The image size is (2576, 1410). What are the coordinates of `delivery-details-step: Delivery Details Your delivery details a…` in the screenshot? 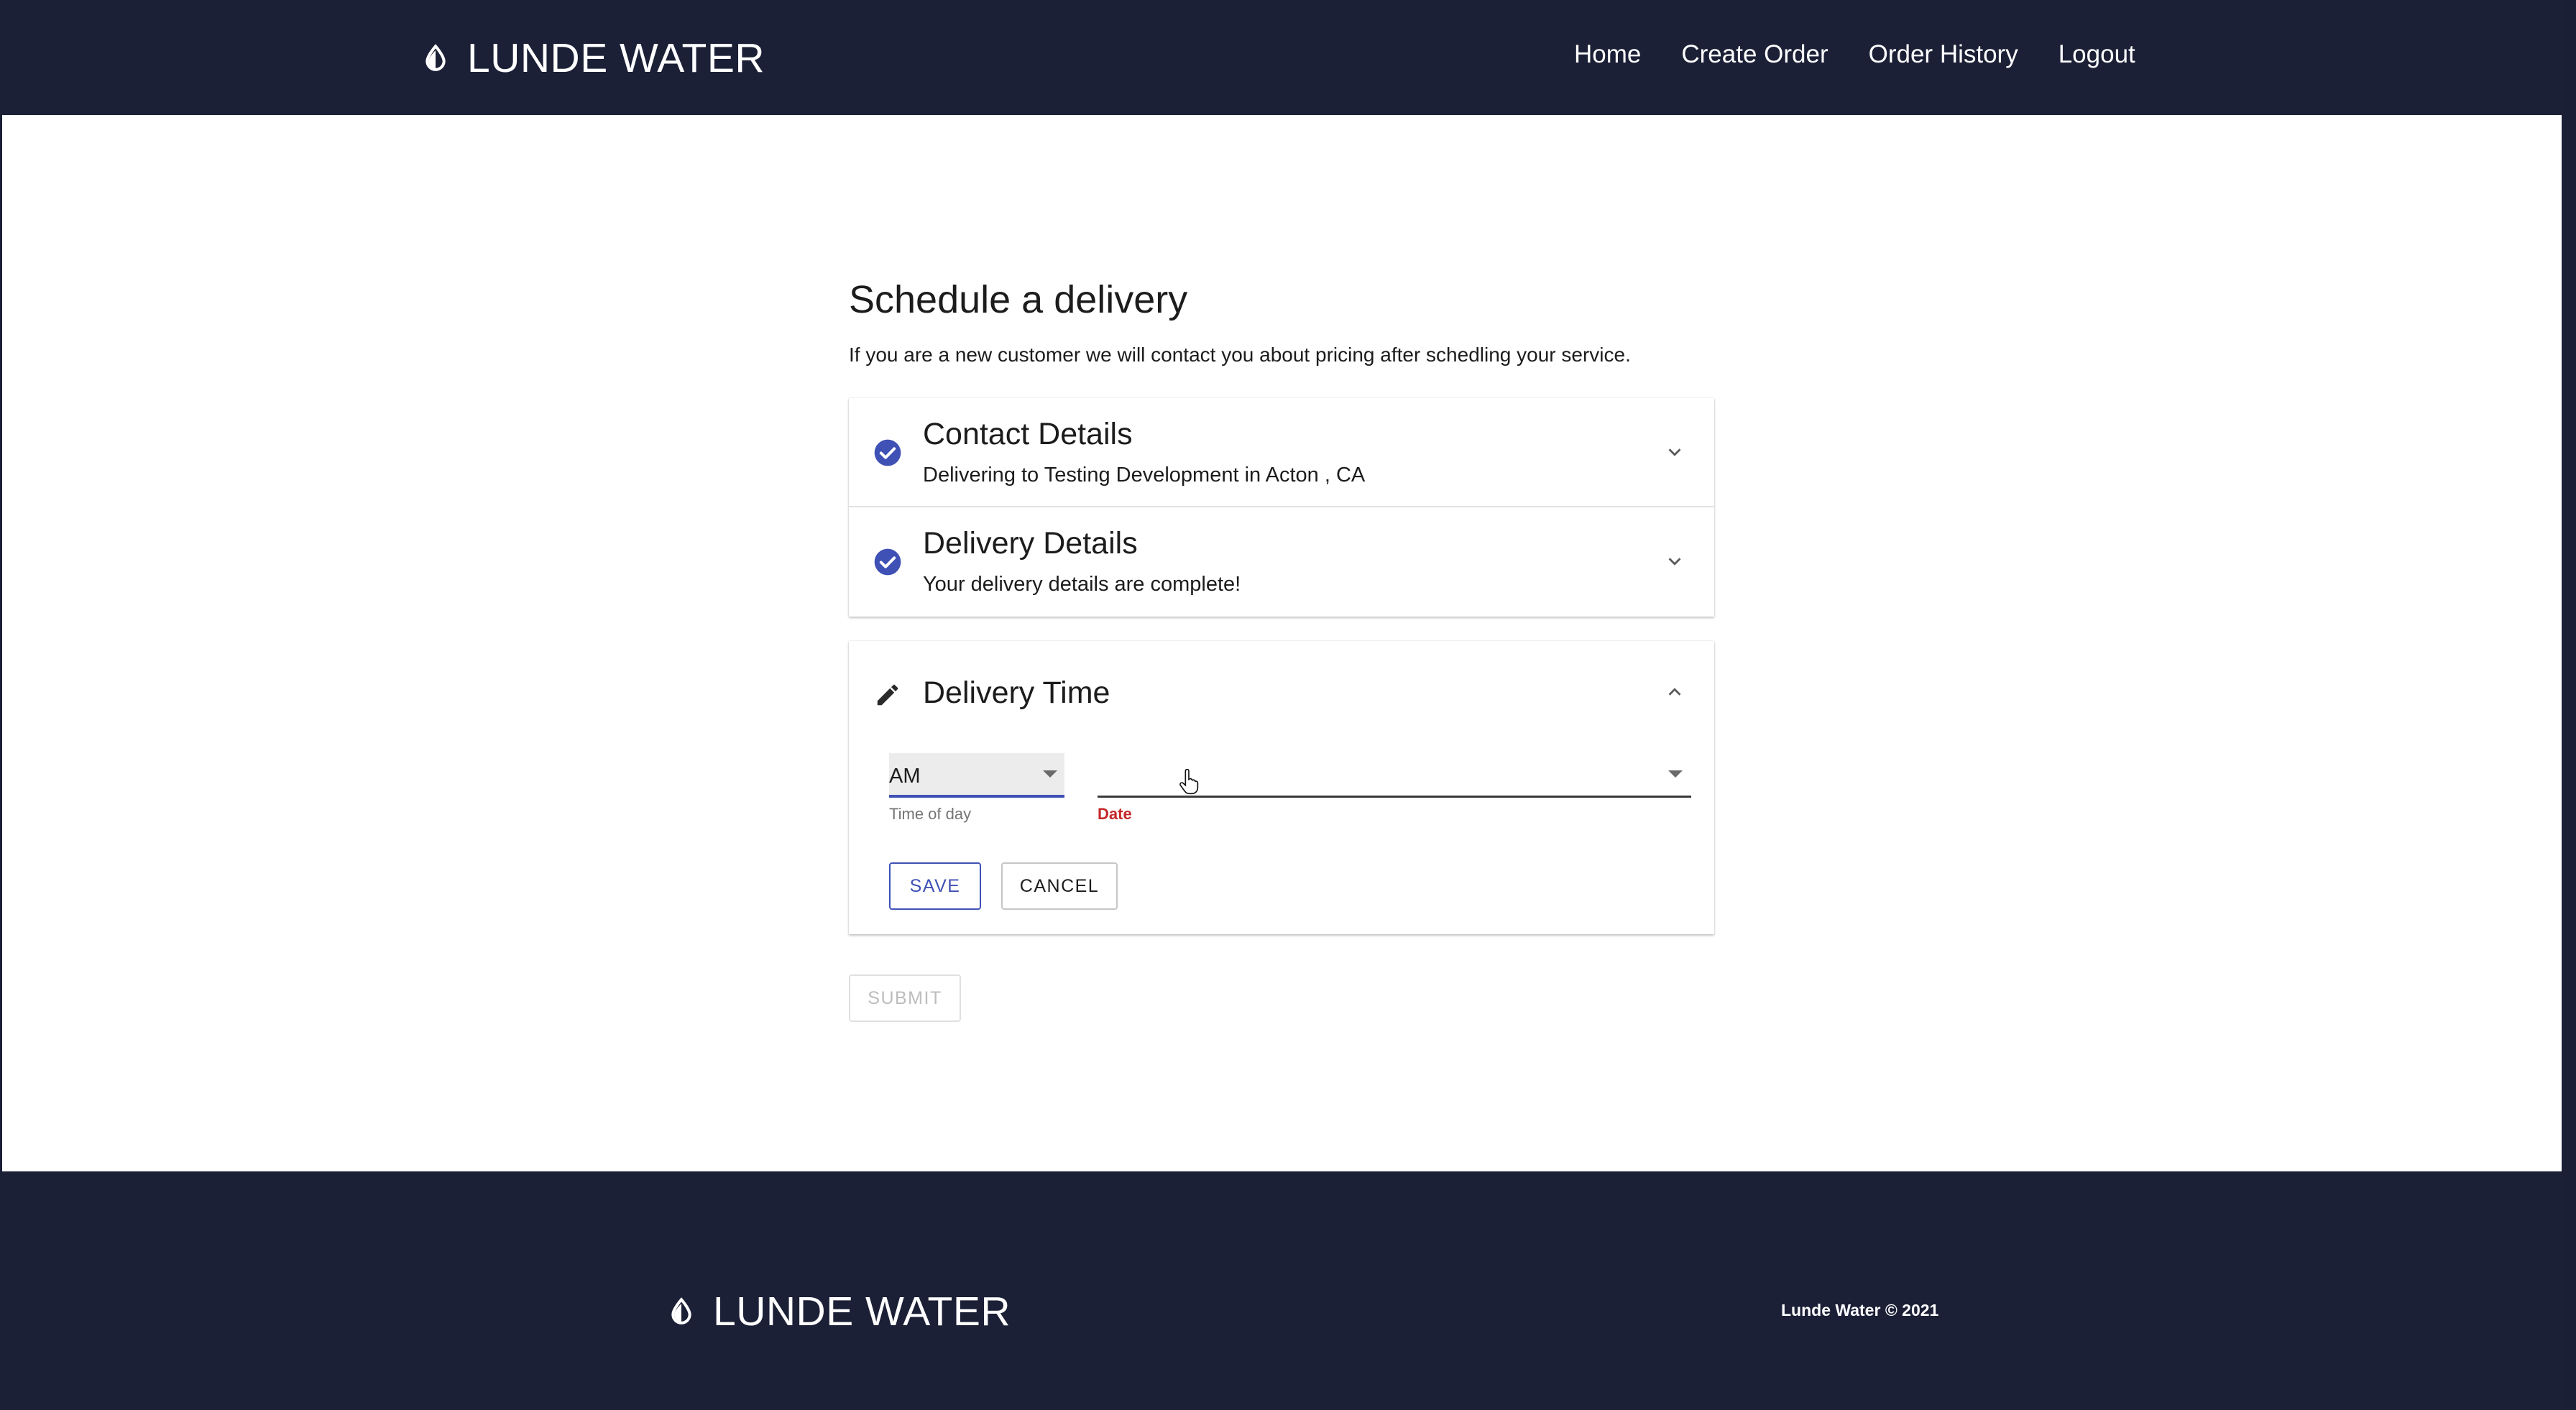 It's located at (1281, 562).